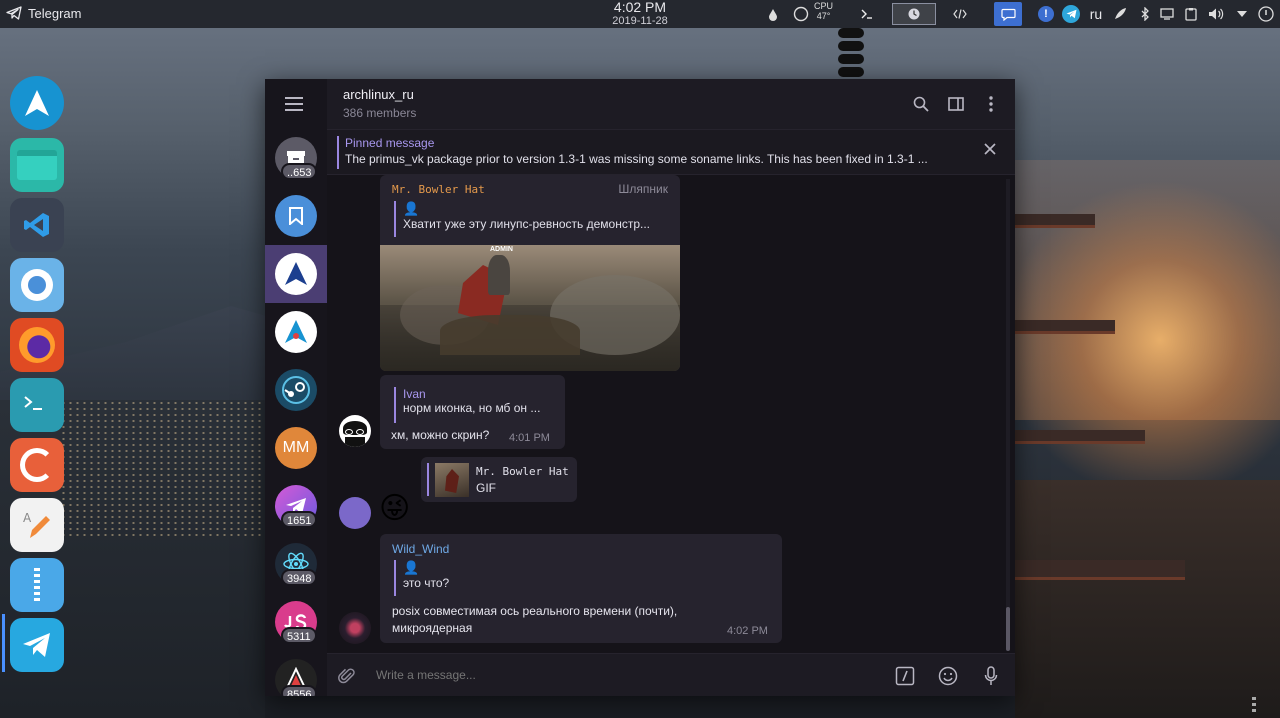 The height and width of the screenshot is (718, 1280). What do you see at coordinates (1242, 14) in the screenshot?
I see `chevron-down-icon` at bounding box center [1242, 14].